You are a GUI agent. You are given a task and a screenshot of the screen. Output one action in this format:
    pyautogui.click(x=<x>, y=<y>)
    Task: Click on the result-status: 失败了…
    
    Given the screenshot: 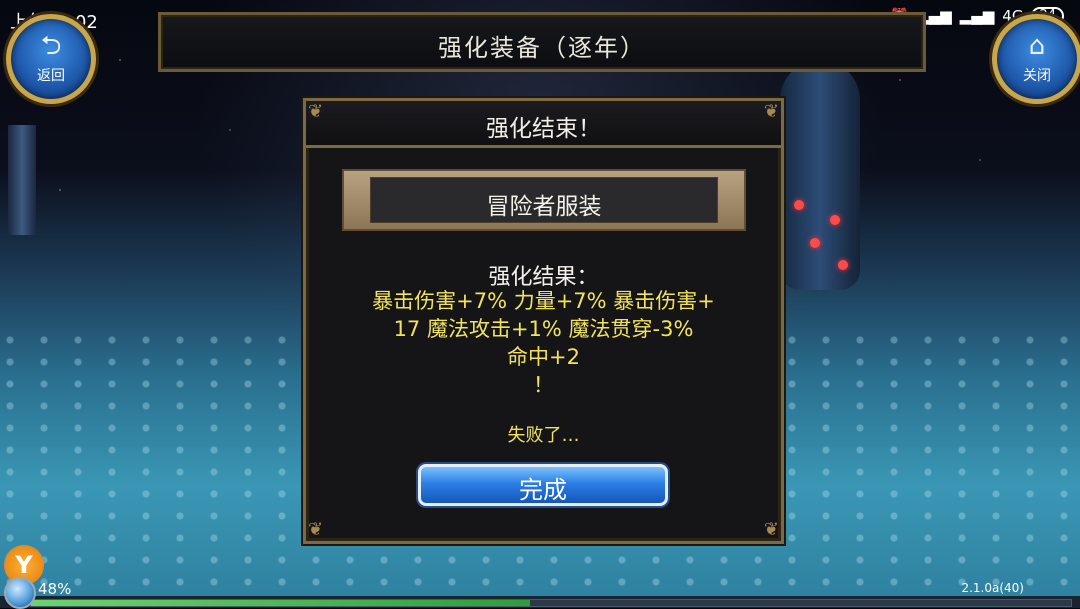 What is the action you would take?
    pyautogui.click(x=543, y=435)
    